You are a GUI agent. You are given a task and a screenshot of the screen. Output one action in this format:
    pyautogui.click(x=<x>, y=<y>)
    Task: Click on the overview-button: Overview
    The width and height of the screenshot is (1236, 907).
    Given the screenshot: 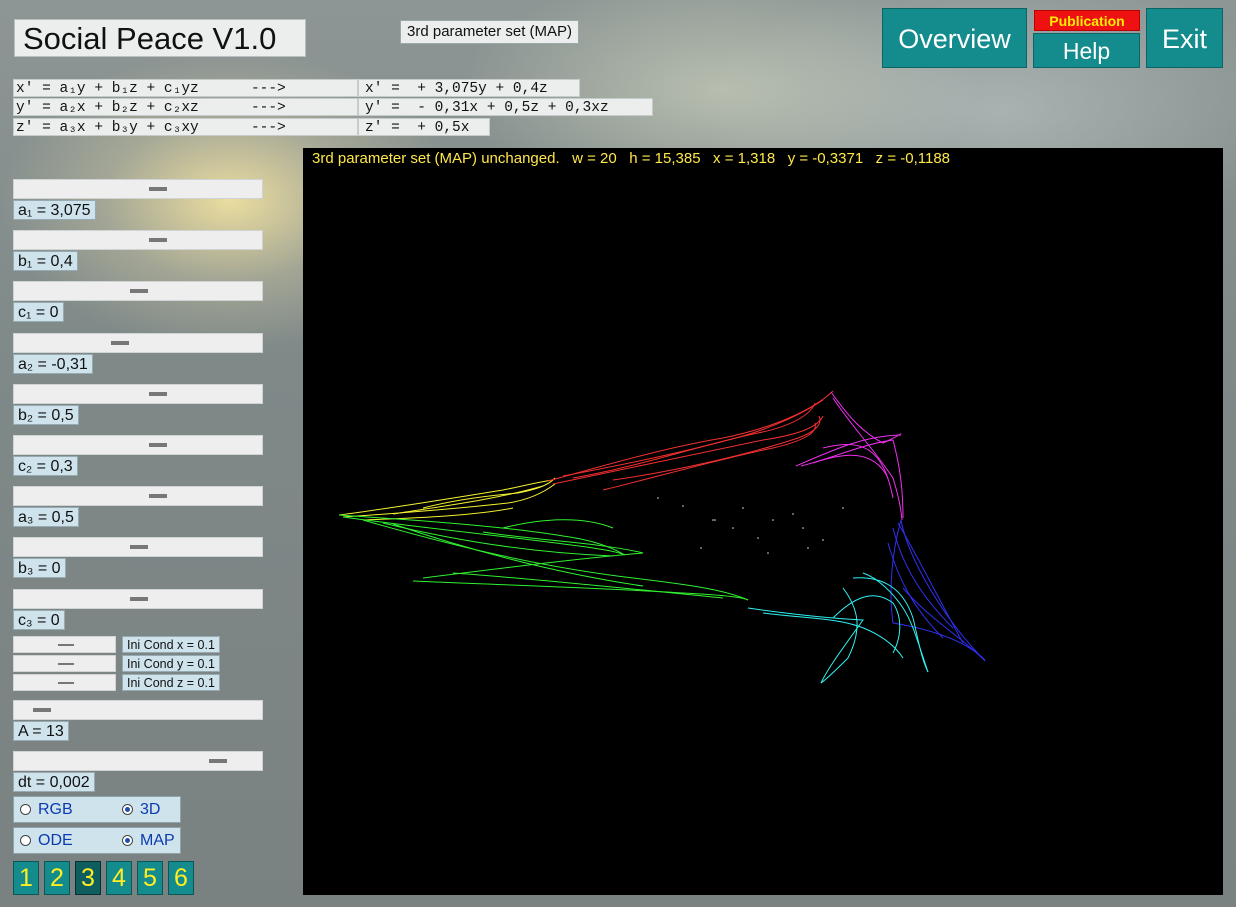 What is the action you would take?
    pyautogui.click(x=954, y=38)
    